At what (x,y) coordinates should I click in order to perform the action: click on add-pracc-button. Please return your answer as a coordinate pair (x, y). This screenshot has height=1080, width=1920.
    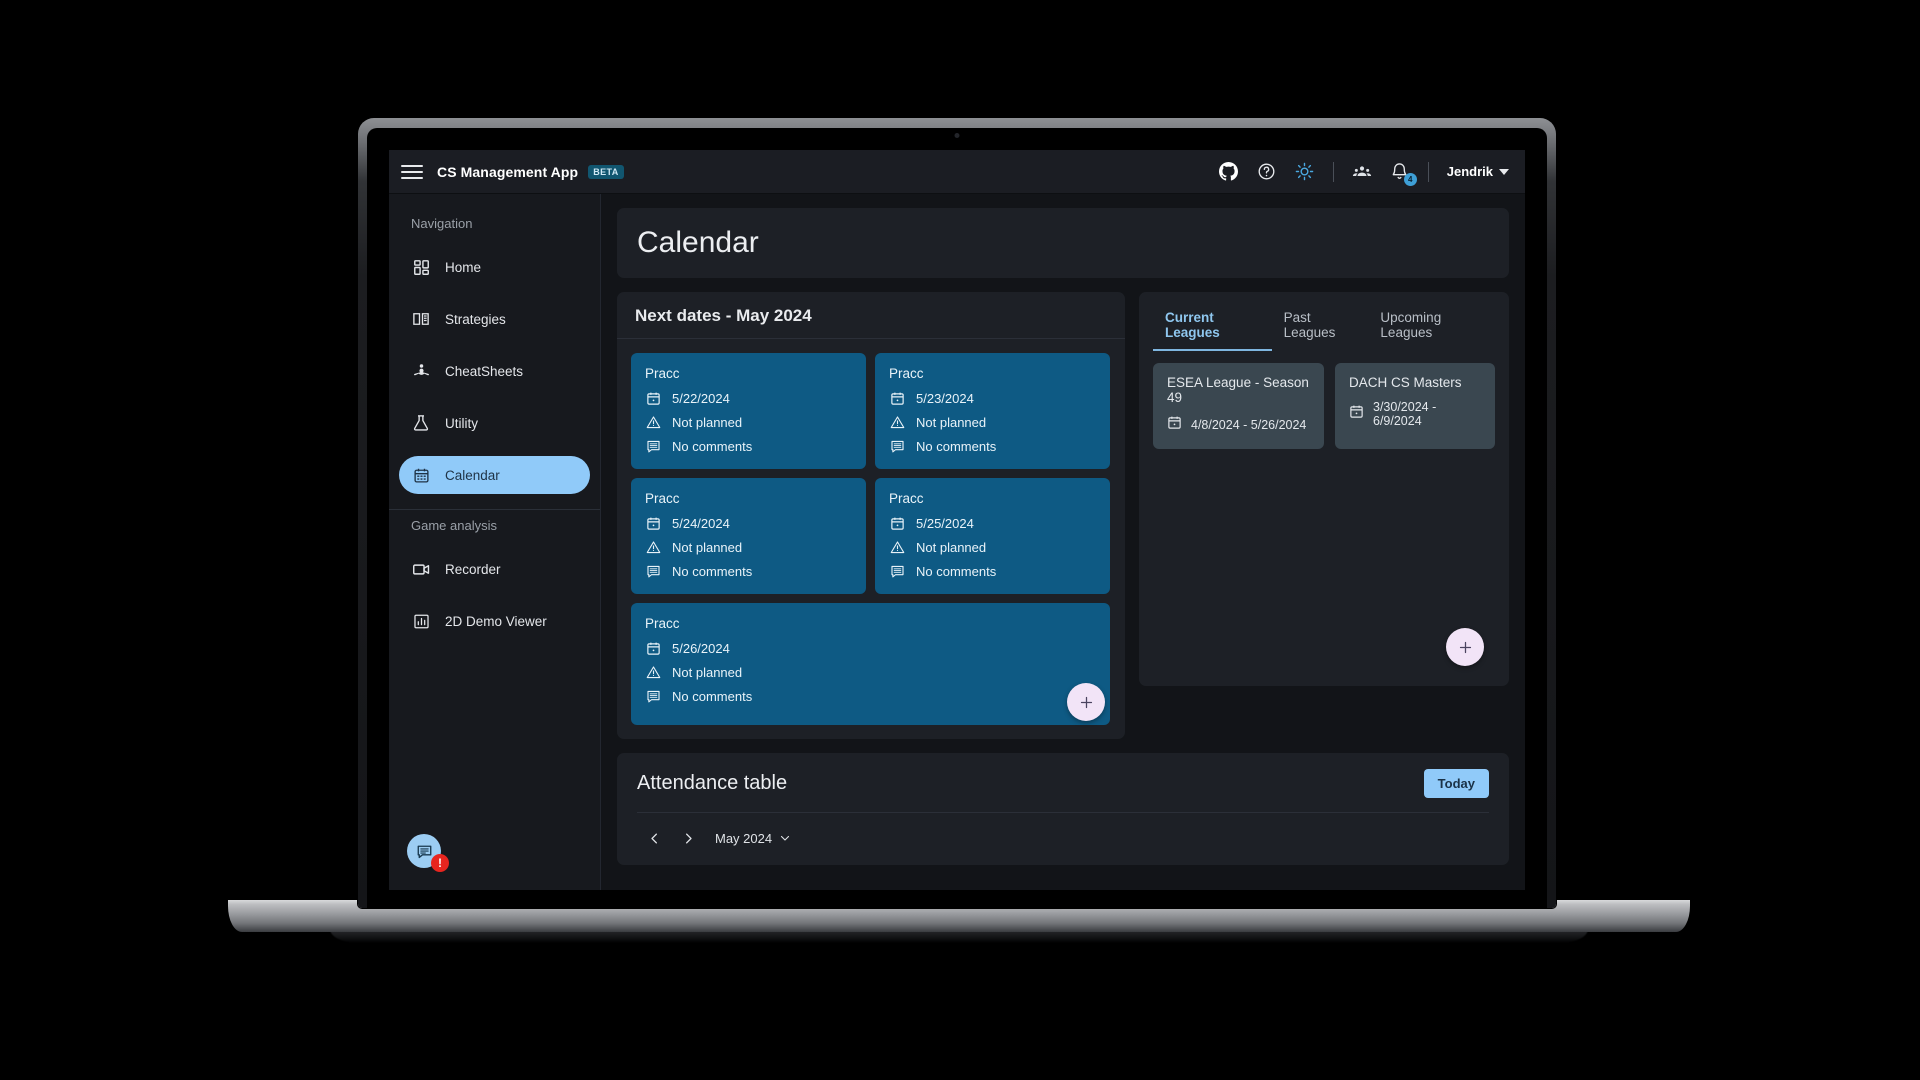
    Looking at the image, I should click on (1086, 702).